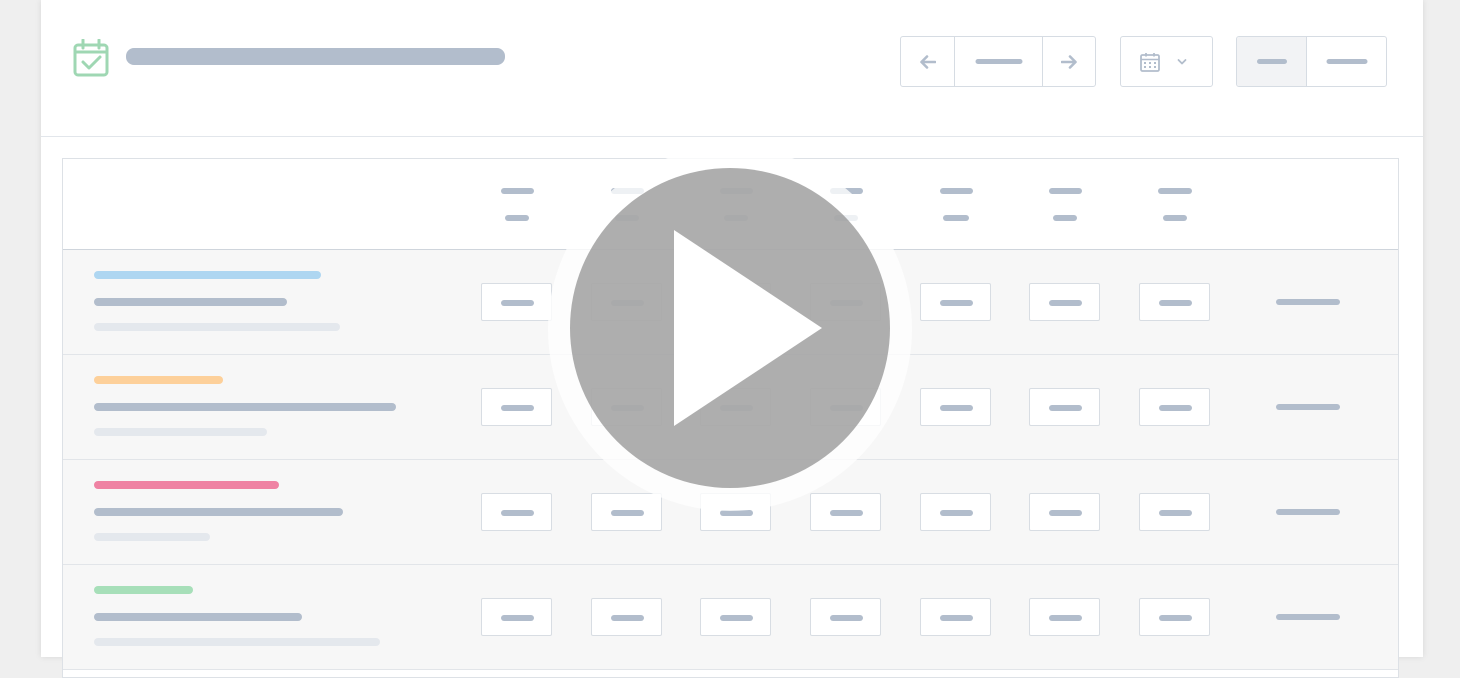 The width and height of the screenshot is (1460, 678). I want to click on title-icon-wrapper, so click(91, 57).